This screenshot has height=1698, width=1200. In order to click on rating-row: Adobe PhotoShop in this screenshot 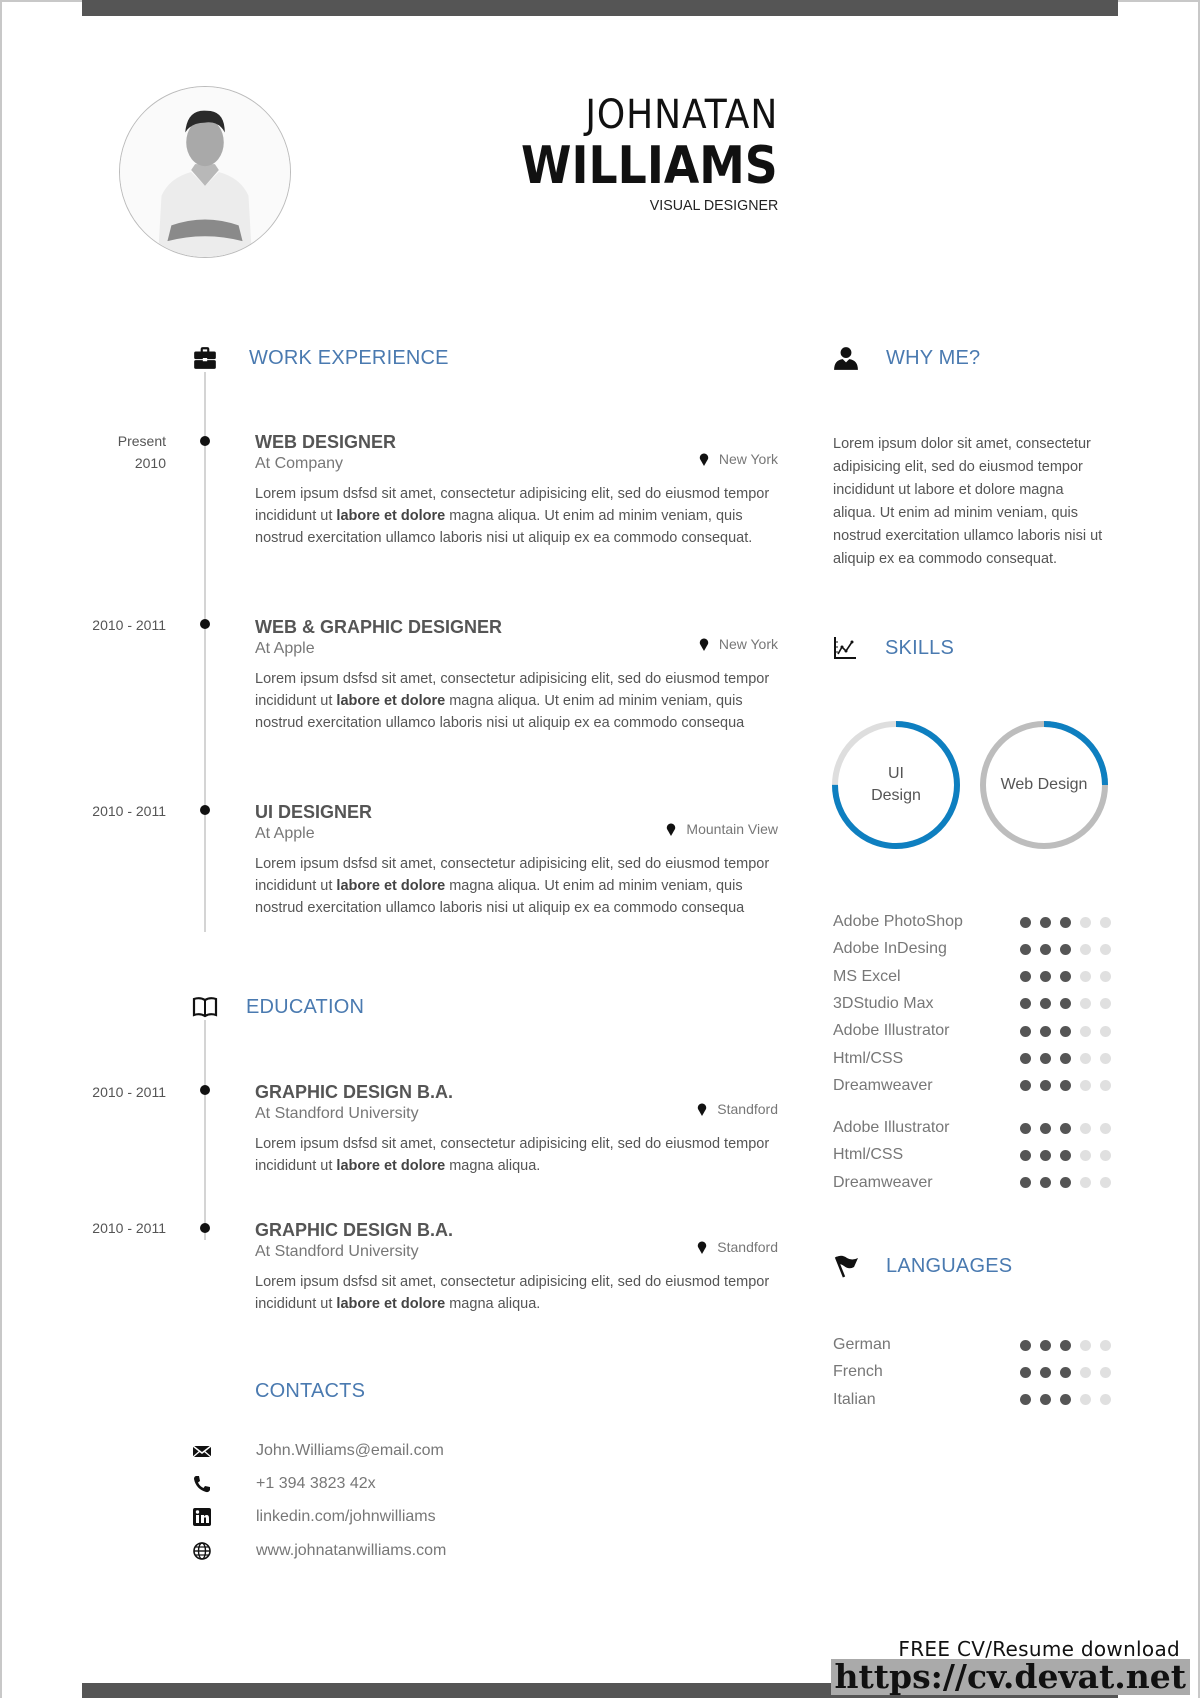, I will do `click(973, 922)`.